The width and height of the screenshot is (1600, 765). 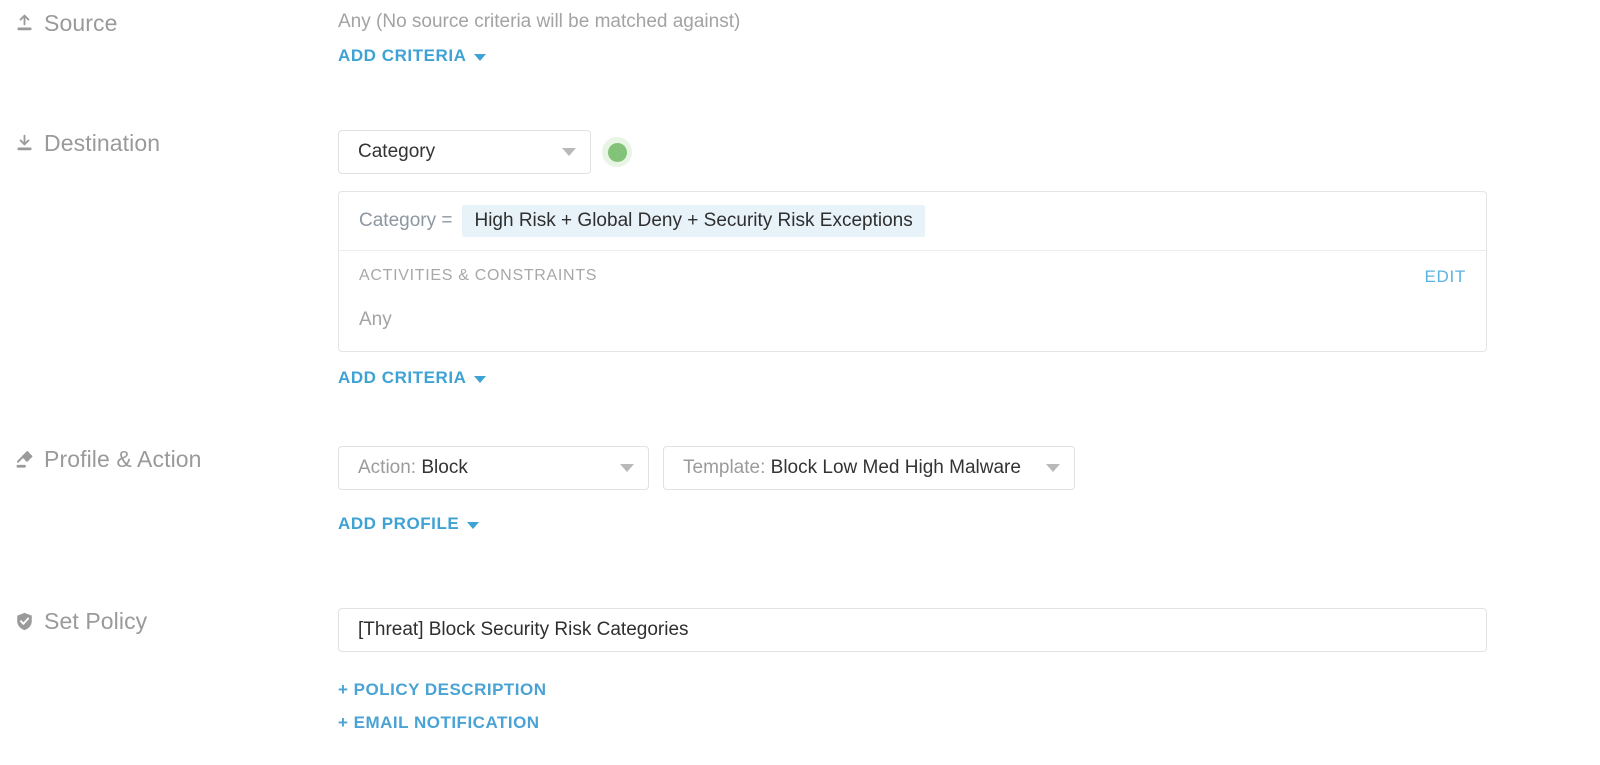 I want to click on add-profile-label: ADD PROFILE, so click(x=399, y=523).